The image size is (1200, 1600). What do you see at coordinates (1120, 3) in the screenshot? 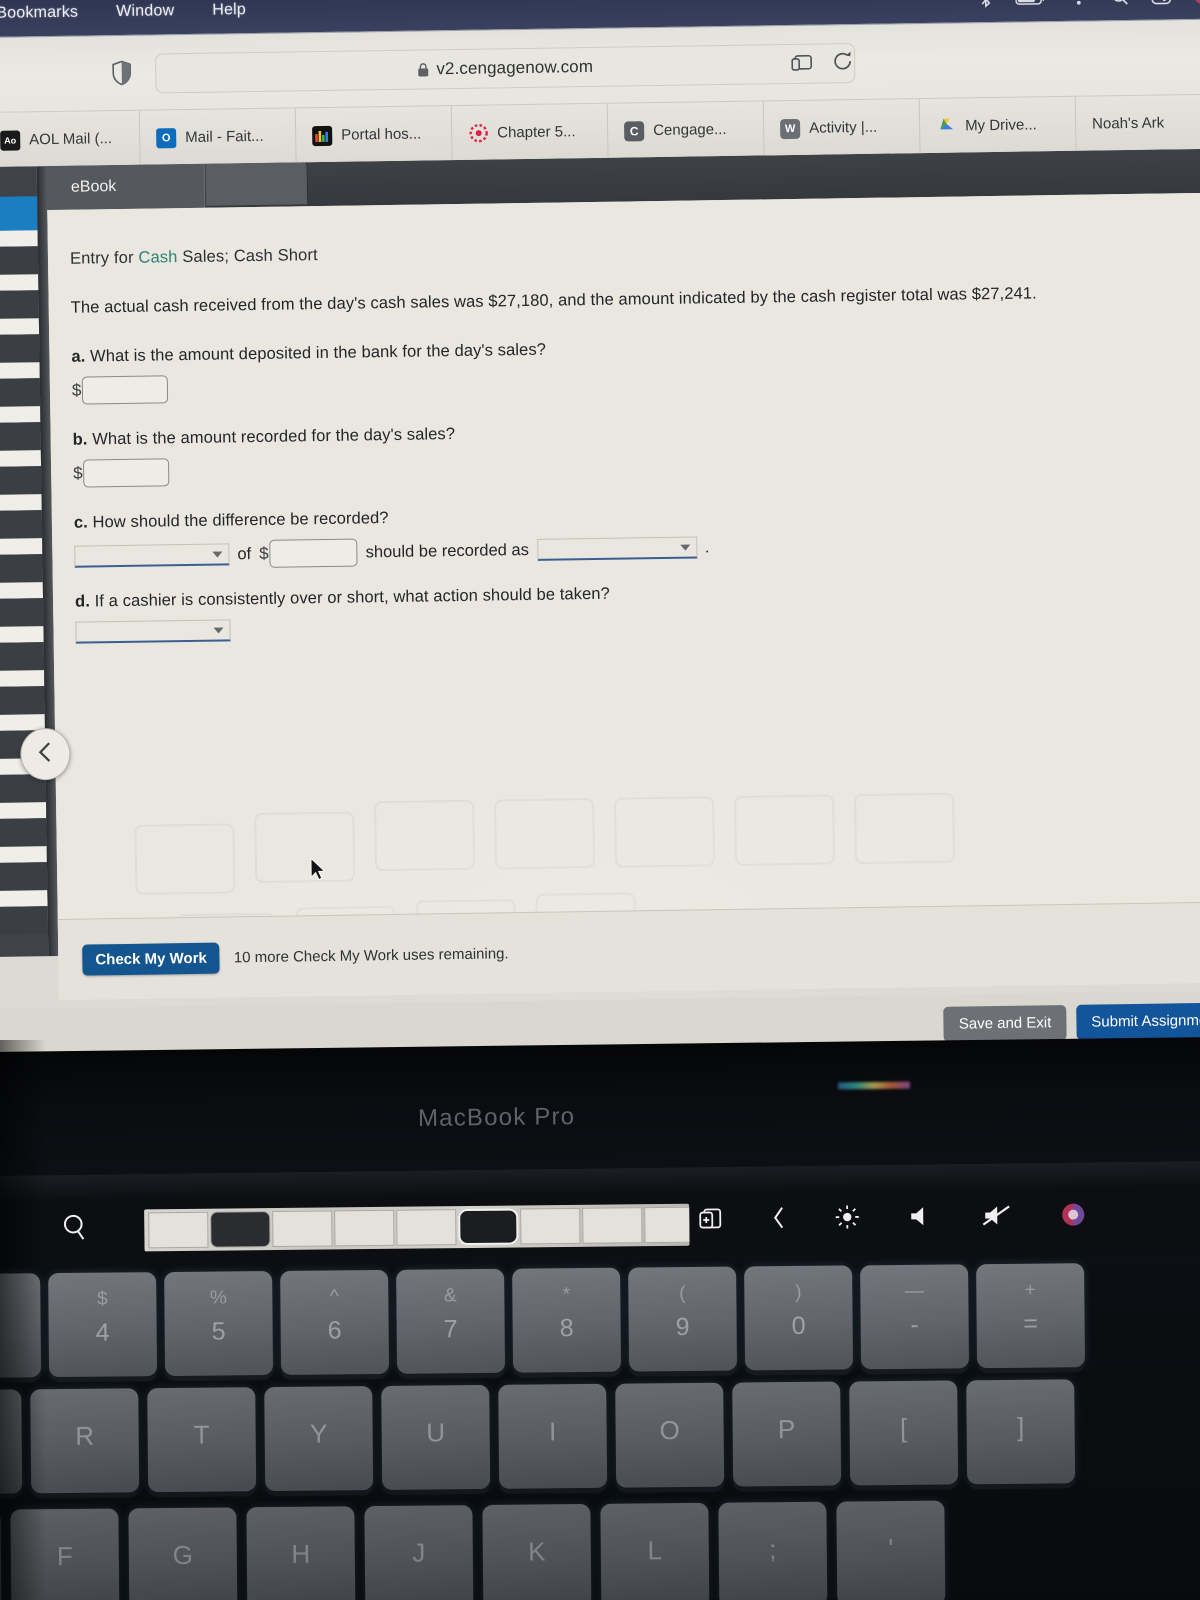
I see `spotlight-search-icon` at bounding box center [1120, 3].